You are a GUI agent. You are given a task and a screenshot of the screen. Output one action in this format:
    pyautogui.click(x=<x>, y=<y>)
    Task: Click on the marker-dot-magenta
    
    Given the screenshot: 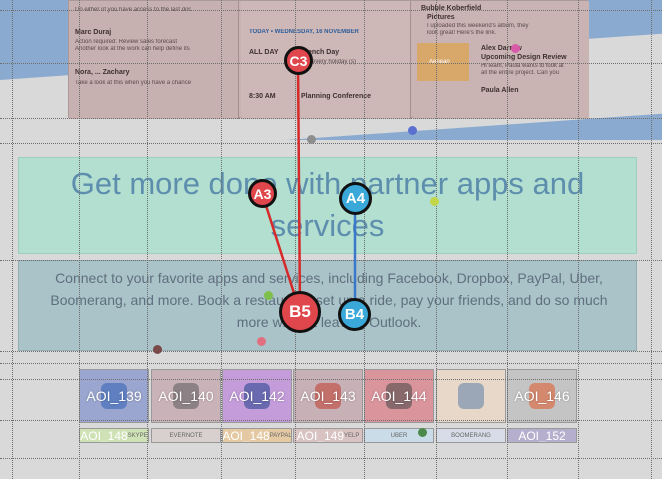 What is the action you would take?
    pyautogui.click(x=515, y=48)
    